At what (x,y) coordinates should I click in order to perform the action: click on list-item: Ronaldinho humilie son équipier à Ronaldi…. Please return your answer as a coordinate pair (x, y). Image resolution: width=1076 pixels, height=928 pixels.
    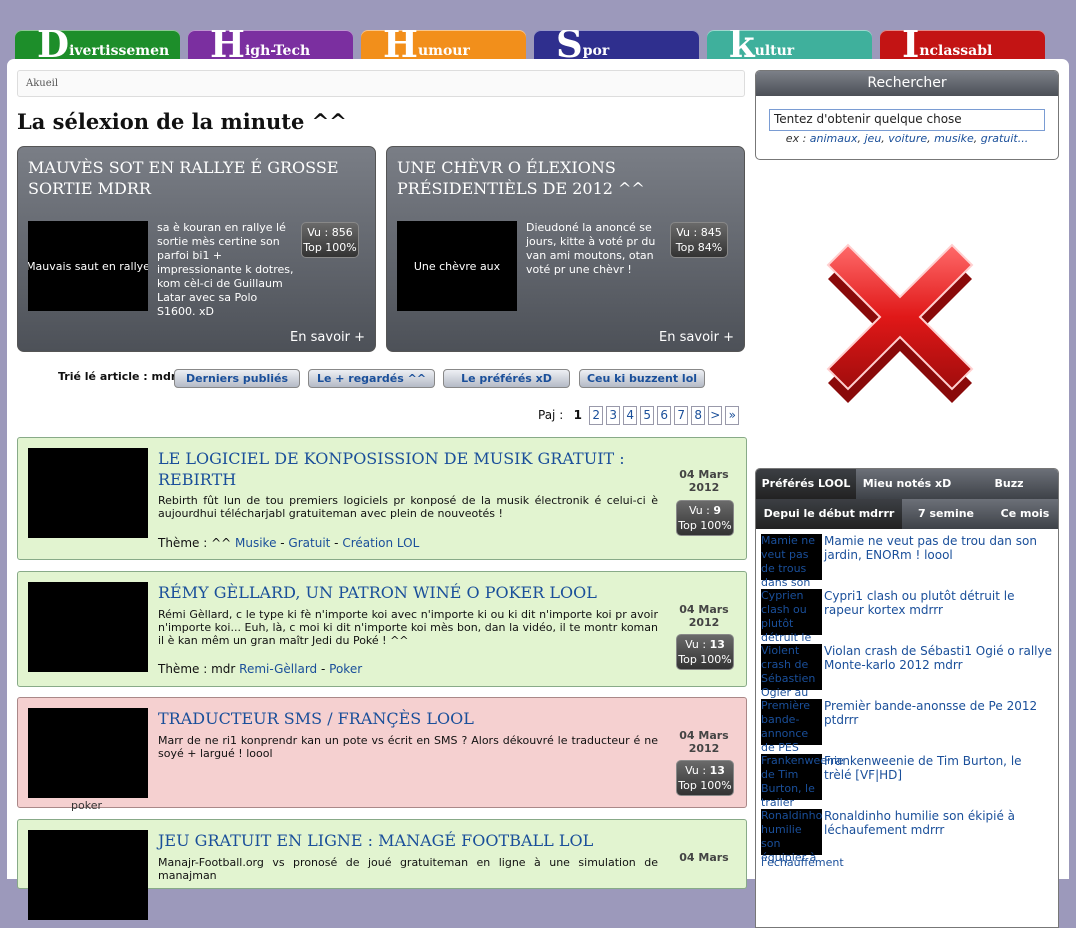
    Looking at the image, I should click on (908, 836).